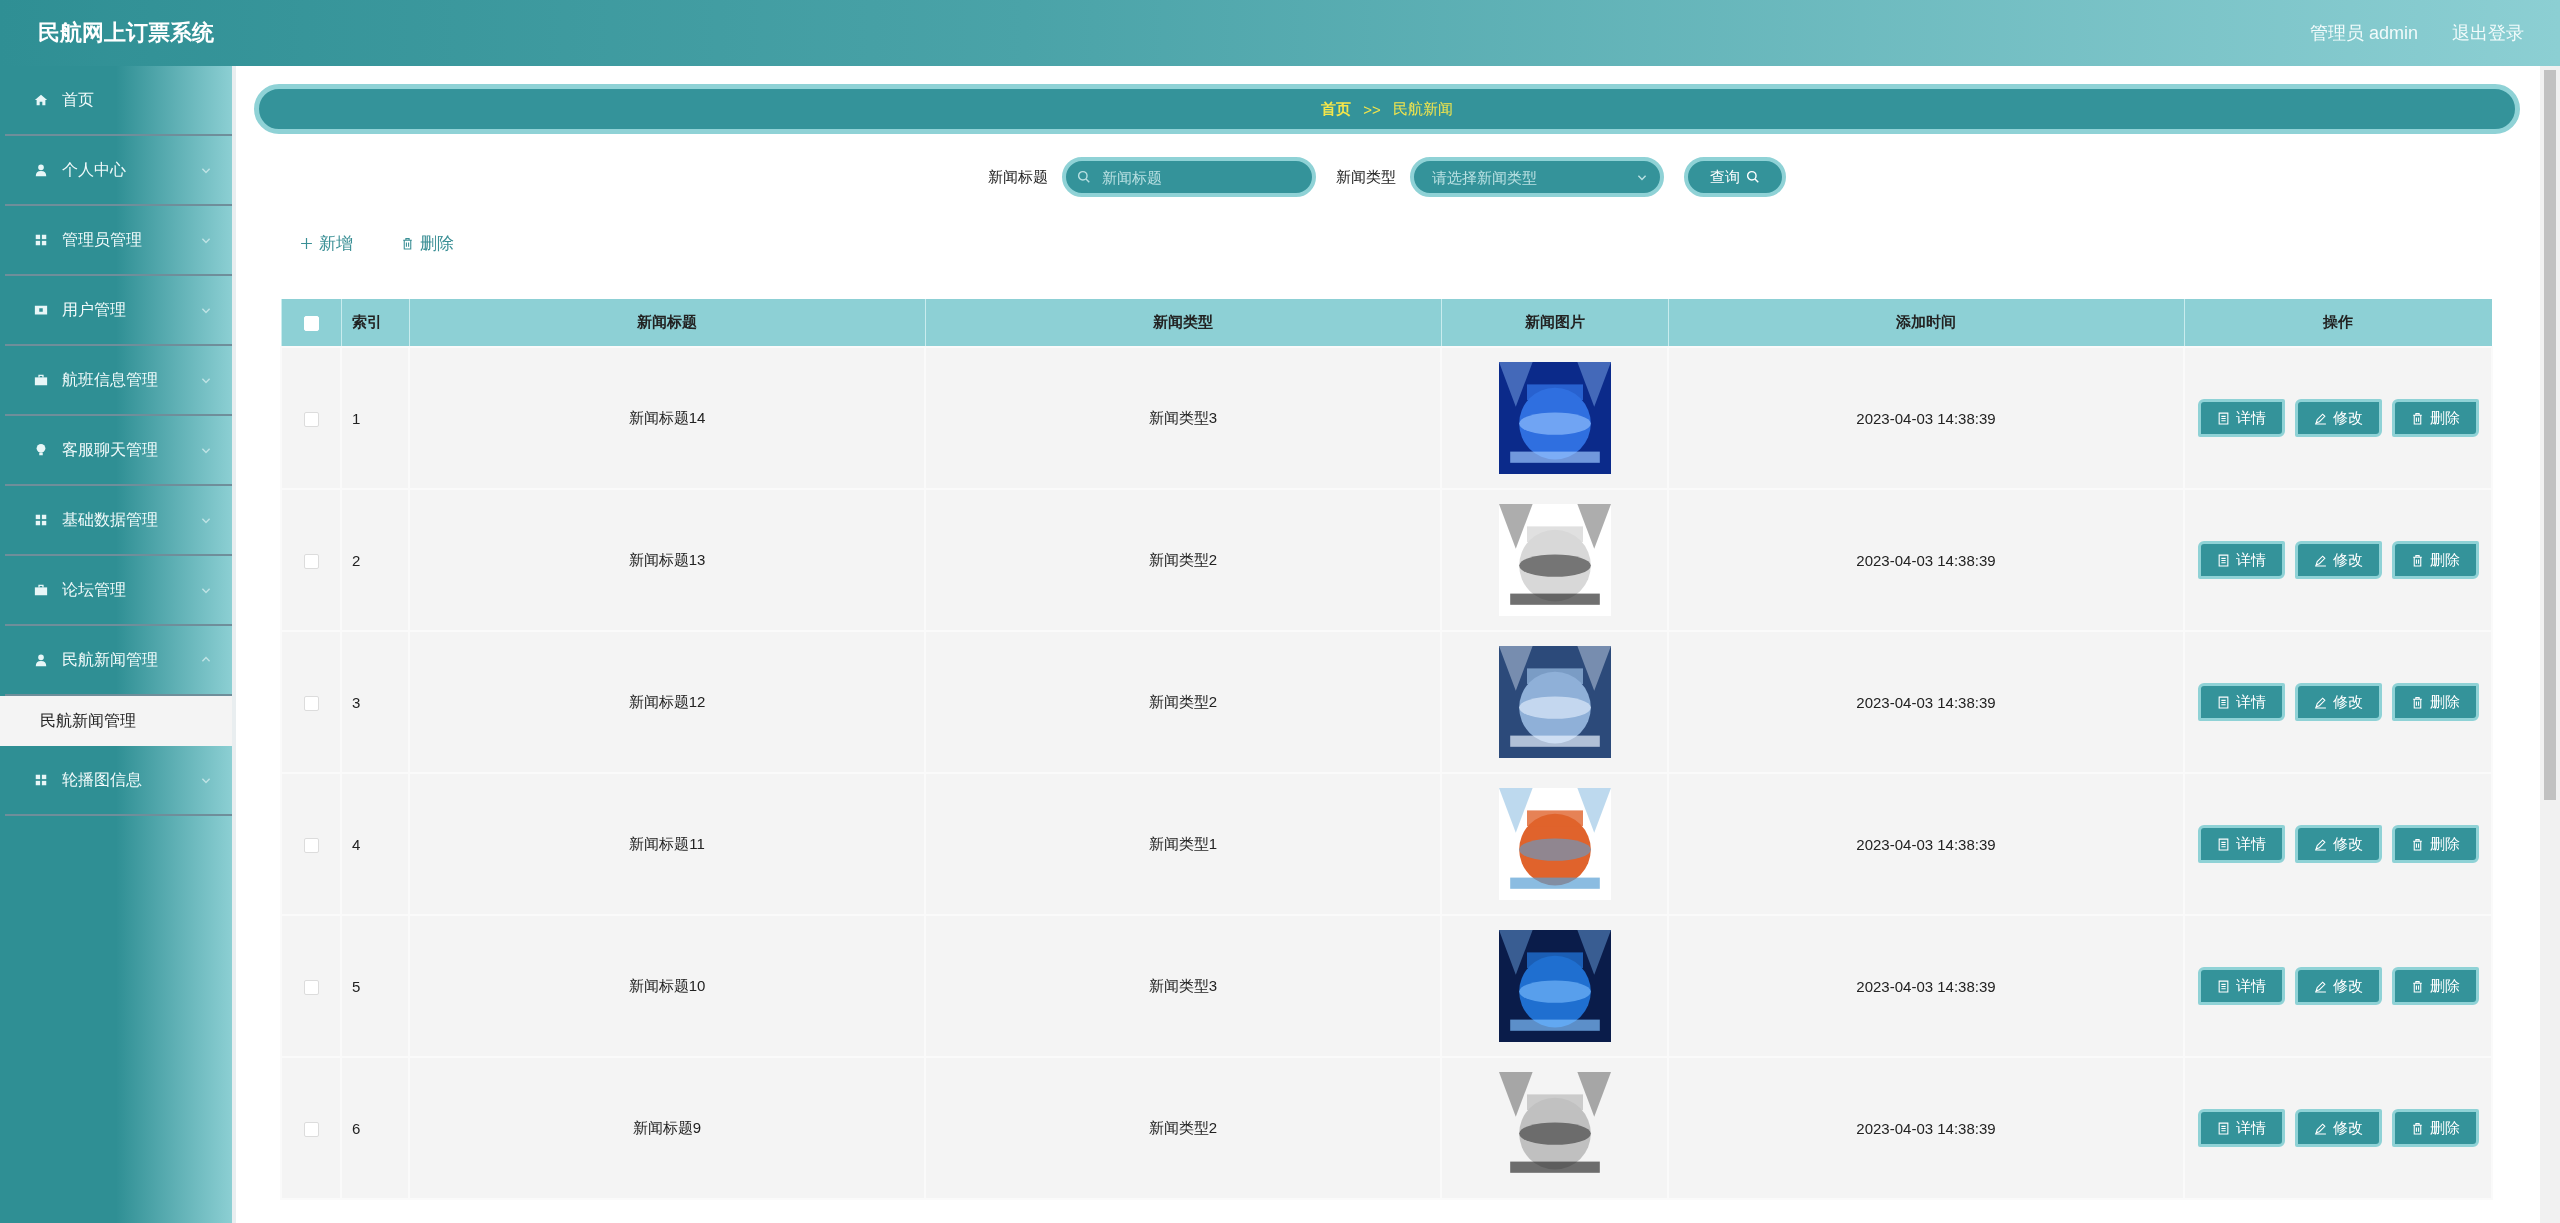 This screenshot has height=1223, width=2560. What do you see at coordinates (118, 451) in the screenshot?
I see `menu-item: 客服聊天管理` at bounding box center [118, 451].